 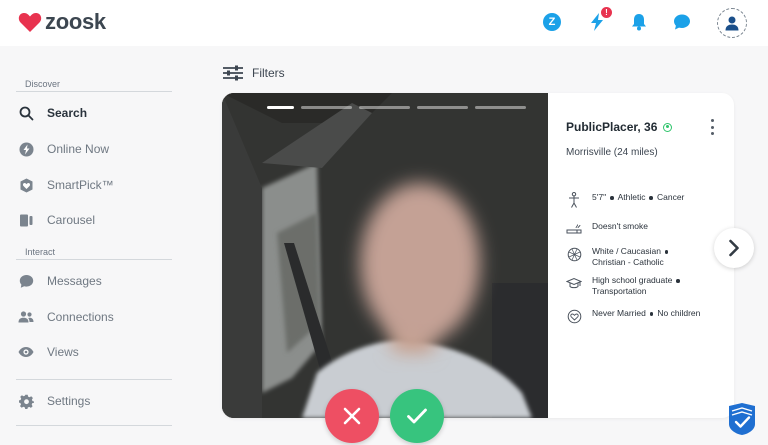 I want to click on chevron-right-icon, so click(x=734, y=248).